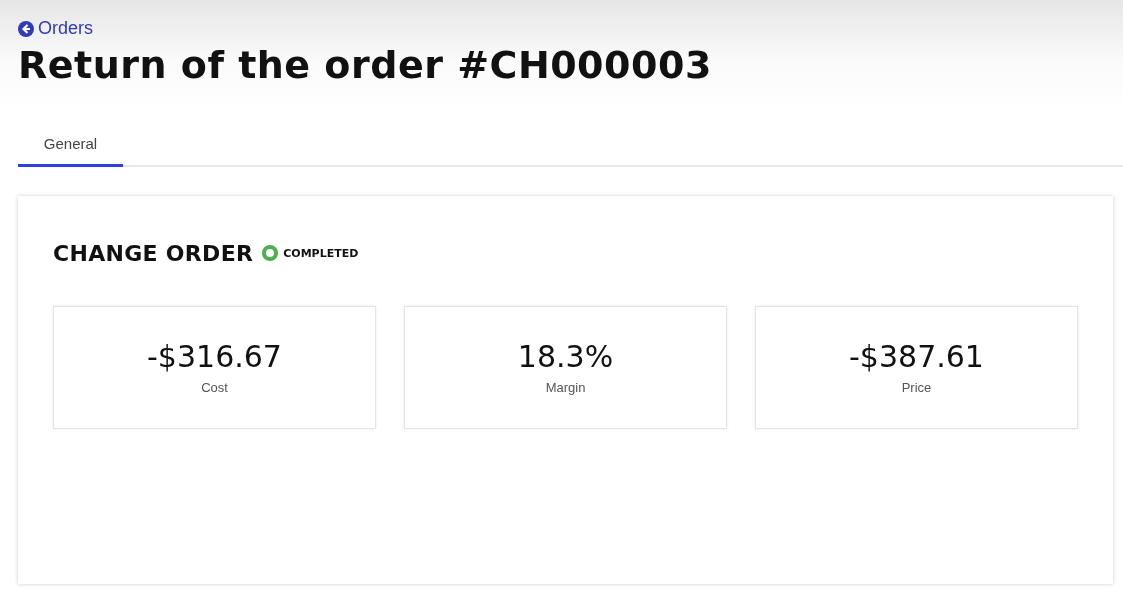  I want to click on metric-label: Cost, so click(214, 387).